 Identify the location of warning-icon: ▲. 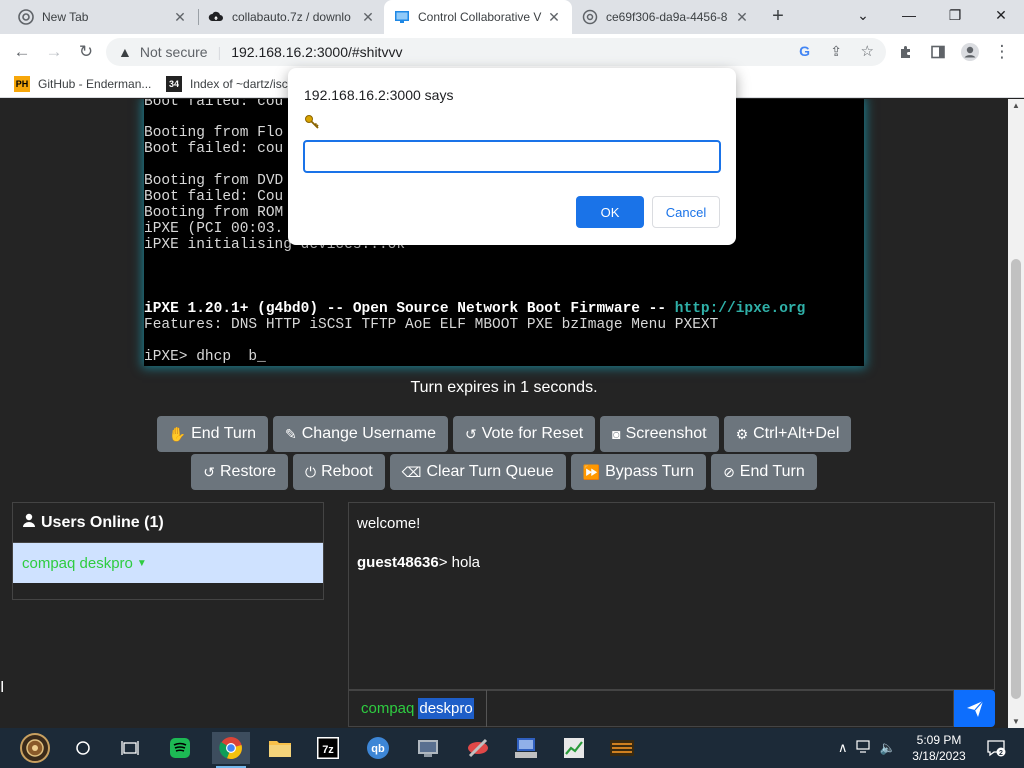
(125, 52).